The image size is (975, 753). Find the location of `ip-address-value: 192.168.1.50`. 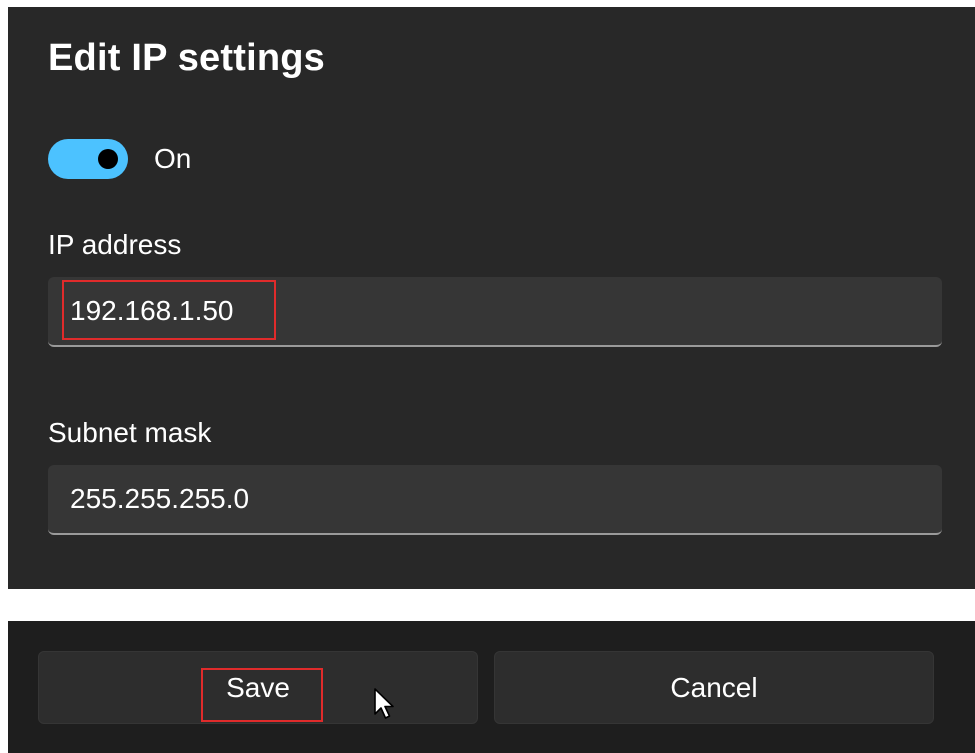

ip-address-value: 192.168.1.50 is located at coordinates (152, 310).